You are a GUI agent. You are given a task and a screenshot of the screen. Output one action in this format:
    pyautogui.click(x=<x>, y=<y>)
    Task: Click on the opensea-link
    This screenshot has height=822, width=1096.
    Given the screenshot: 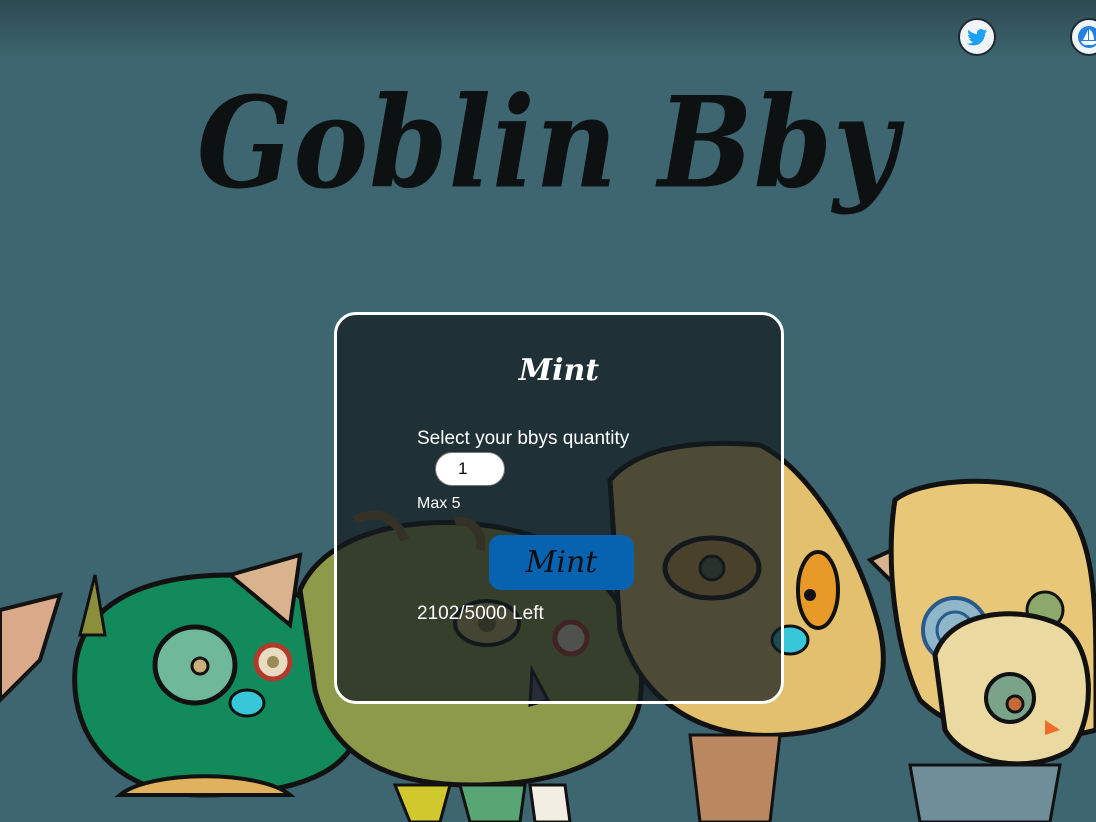 What is the action you would take?
    pyautogui.click(x=1083, y=37)
    